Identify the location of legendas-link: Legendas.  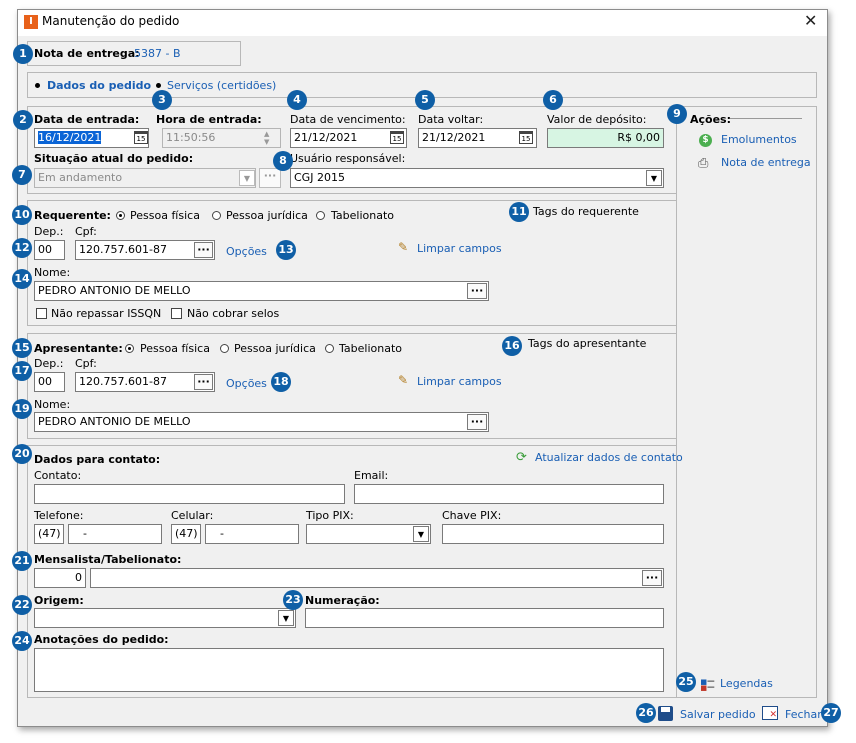
(746, 683).